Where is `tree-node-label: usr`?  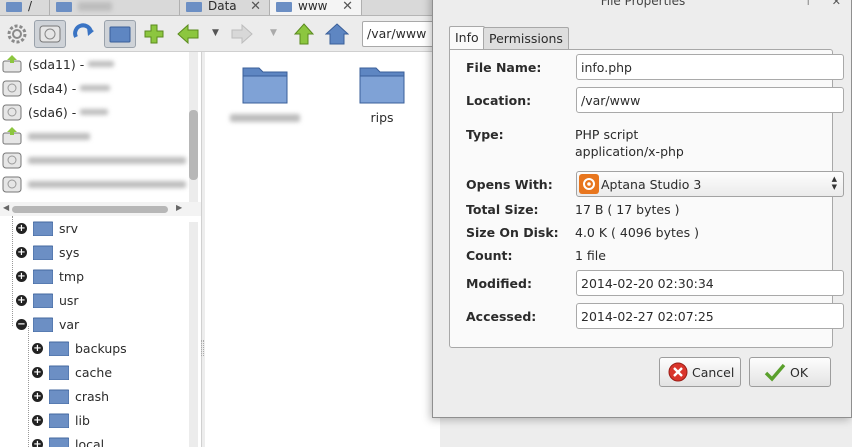
tree-node-label: usr is located at coordinates (69, 300).